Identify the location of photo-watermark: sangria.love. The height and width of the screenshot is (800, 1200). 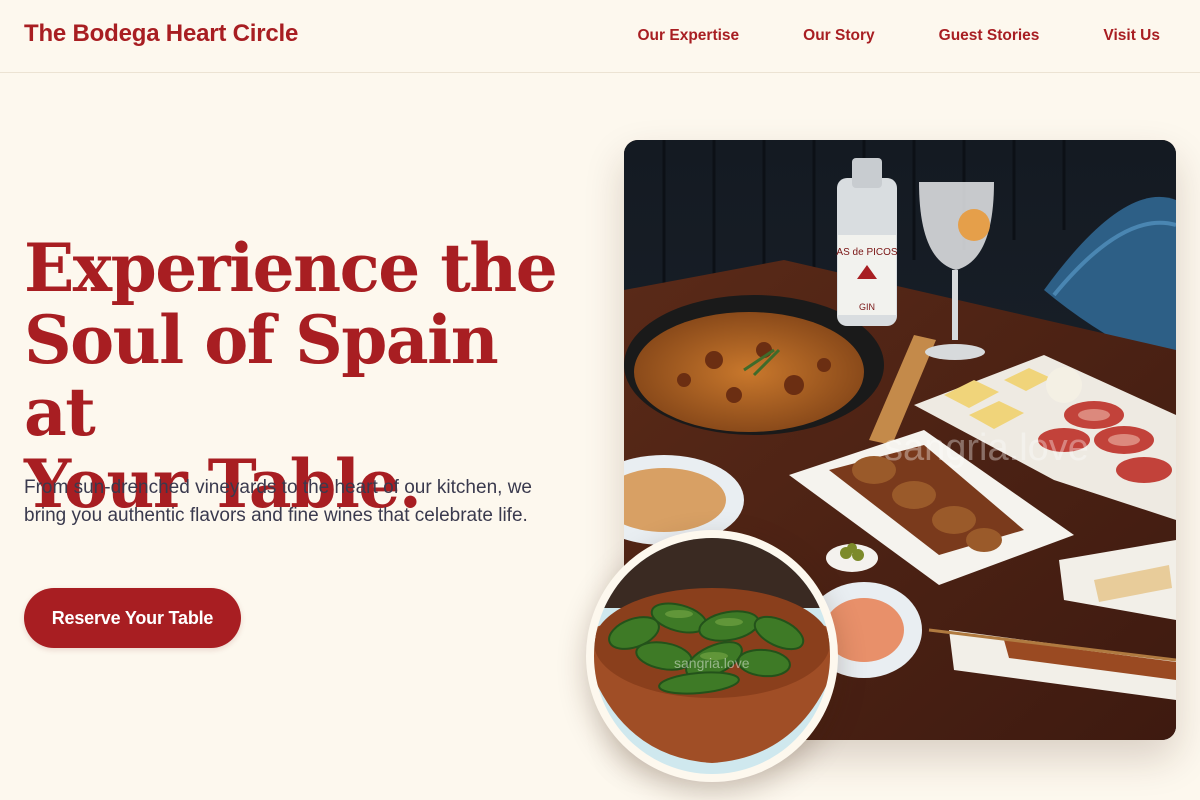
(986, 448).